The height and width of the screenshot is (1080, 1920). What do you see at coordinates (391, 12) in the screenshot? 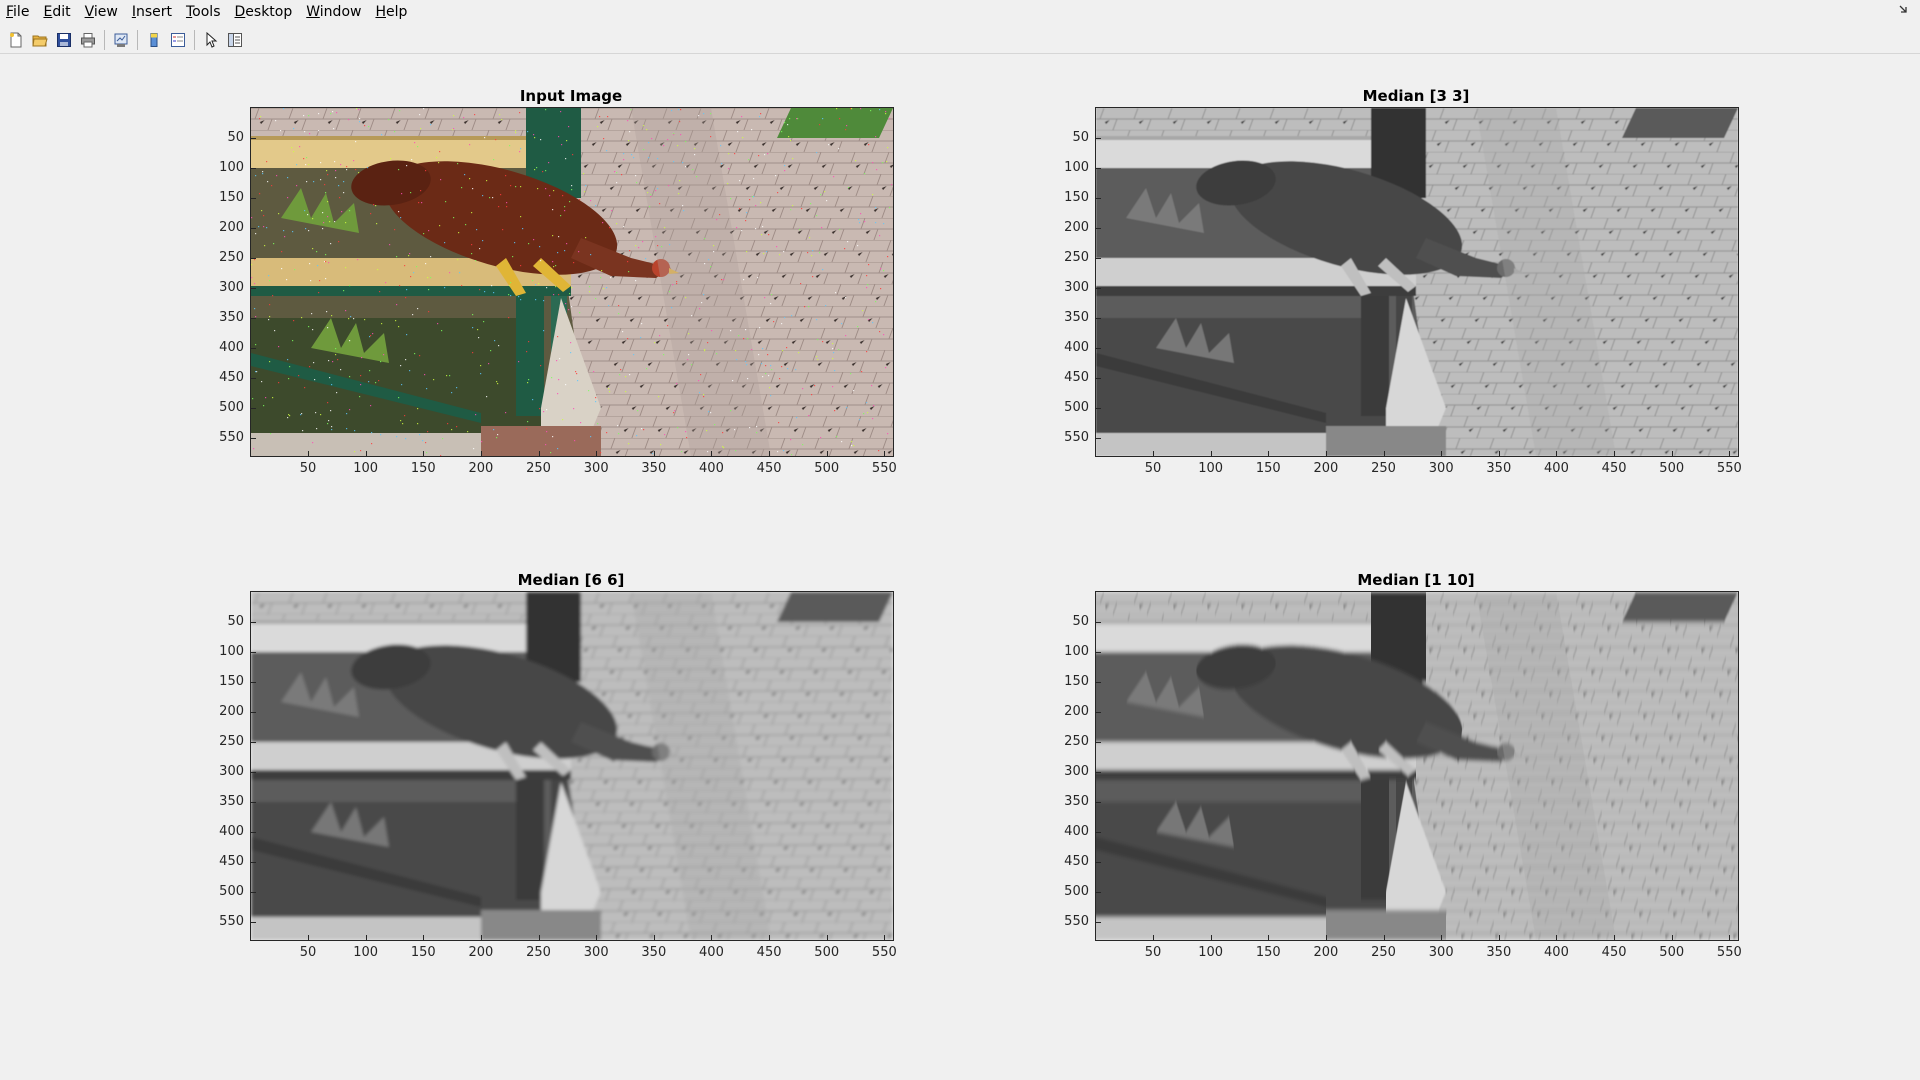
I see `menu-help: Help` at bounding box center [391, 12].